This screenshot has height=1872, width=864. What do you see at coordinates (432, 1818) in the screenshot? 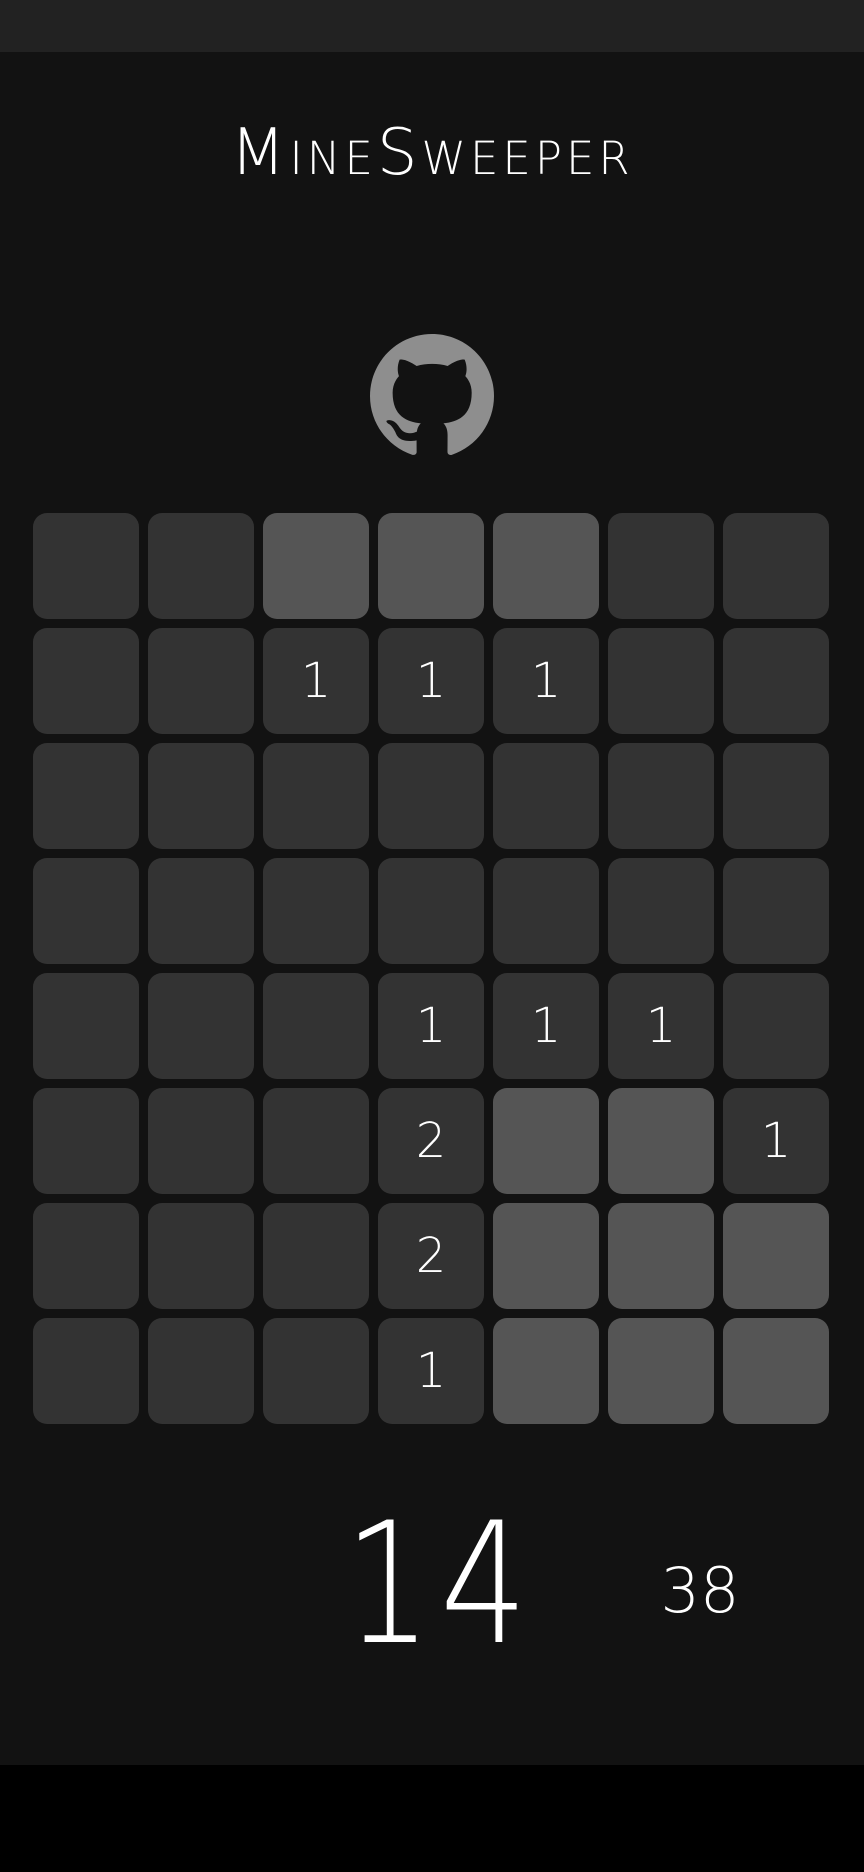
I see `navigation-bar` at bounding box center [432, 1818].